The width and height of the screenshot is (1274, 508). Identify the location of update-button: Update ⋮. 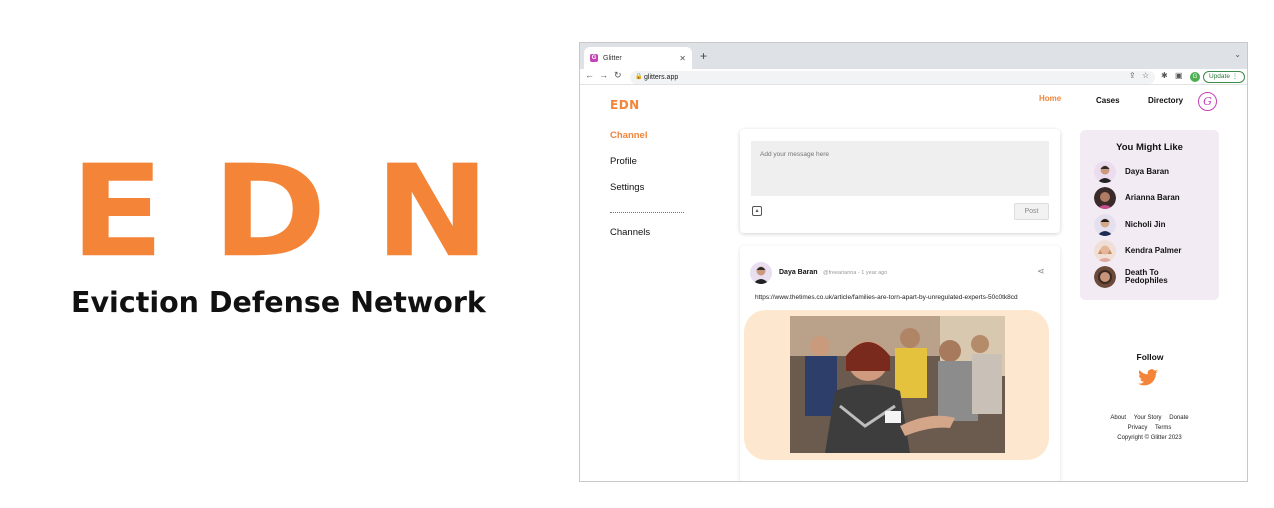
(1224, 77).